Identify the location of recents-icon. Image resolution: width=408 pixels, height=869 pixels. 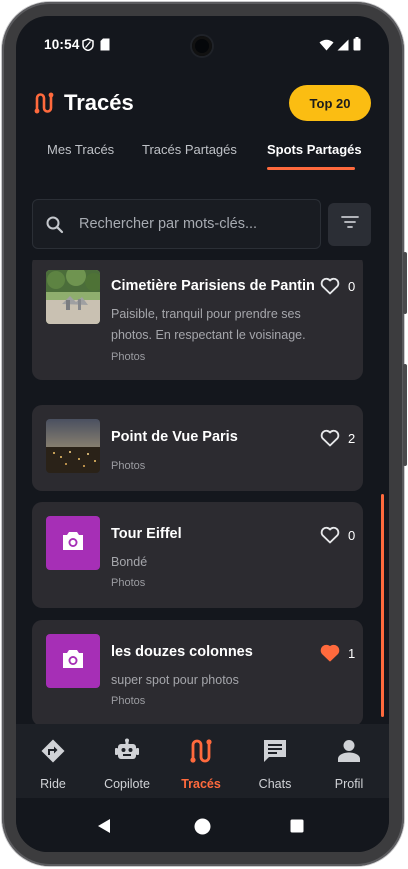
(297, 828).